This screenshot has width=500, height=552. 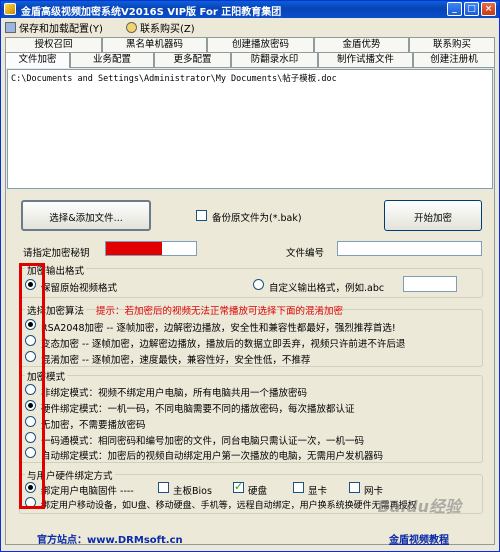 I want to click on key-input, so click(x=151, y=248).